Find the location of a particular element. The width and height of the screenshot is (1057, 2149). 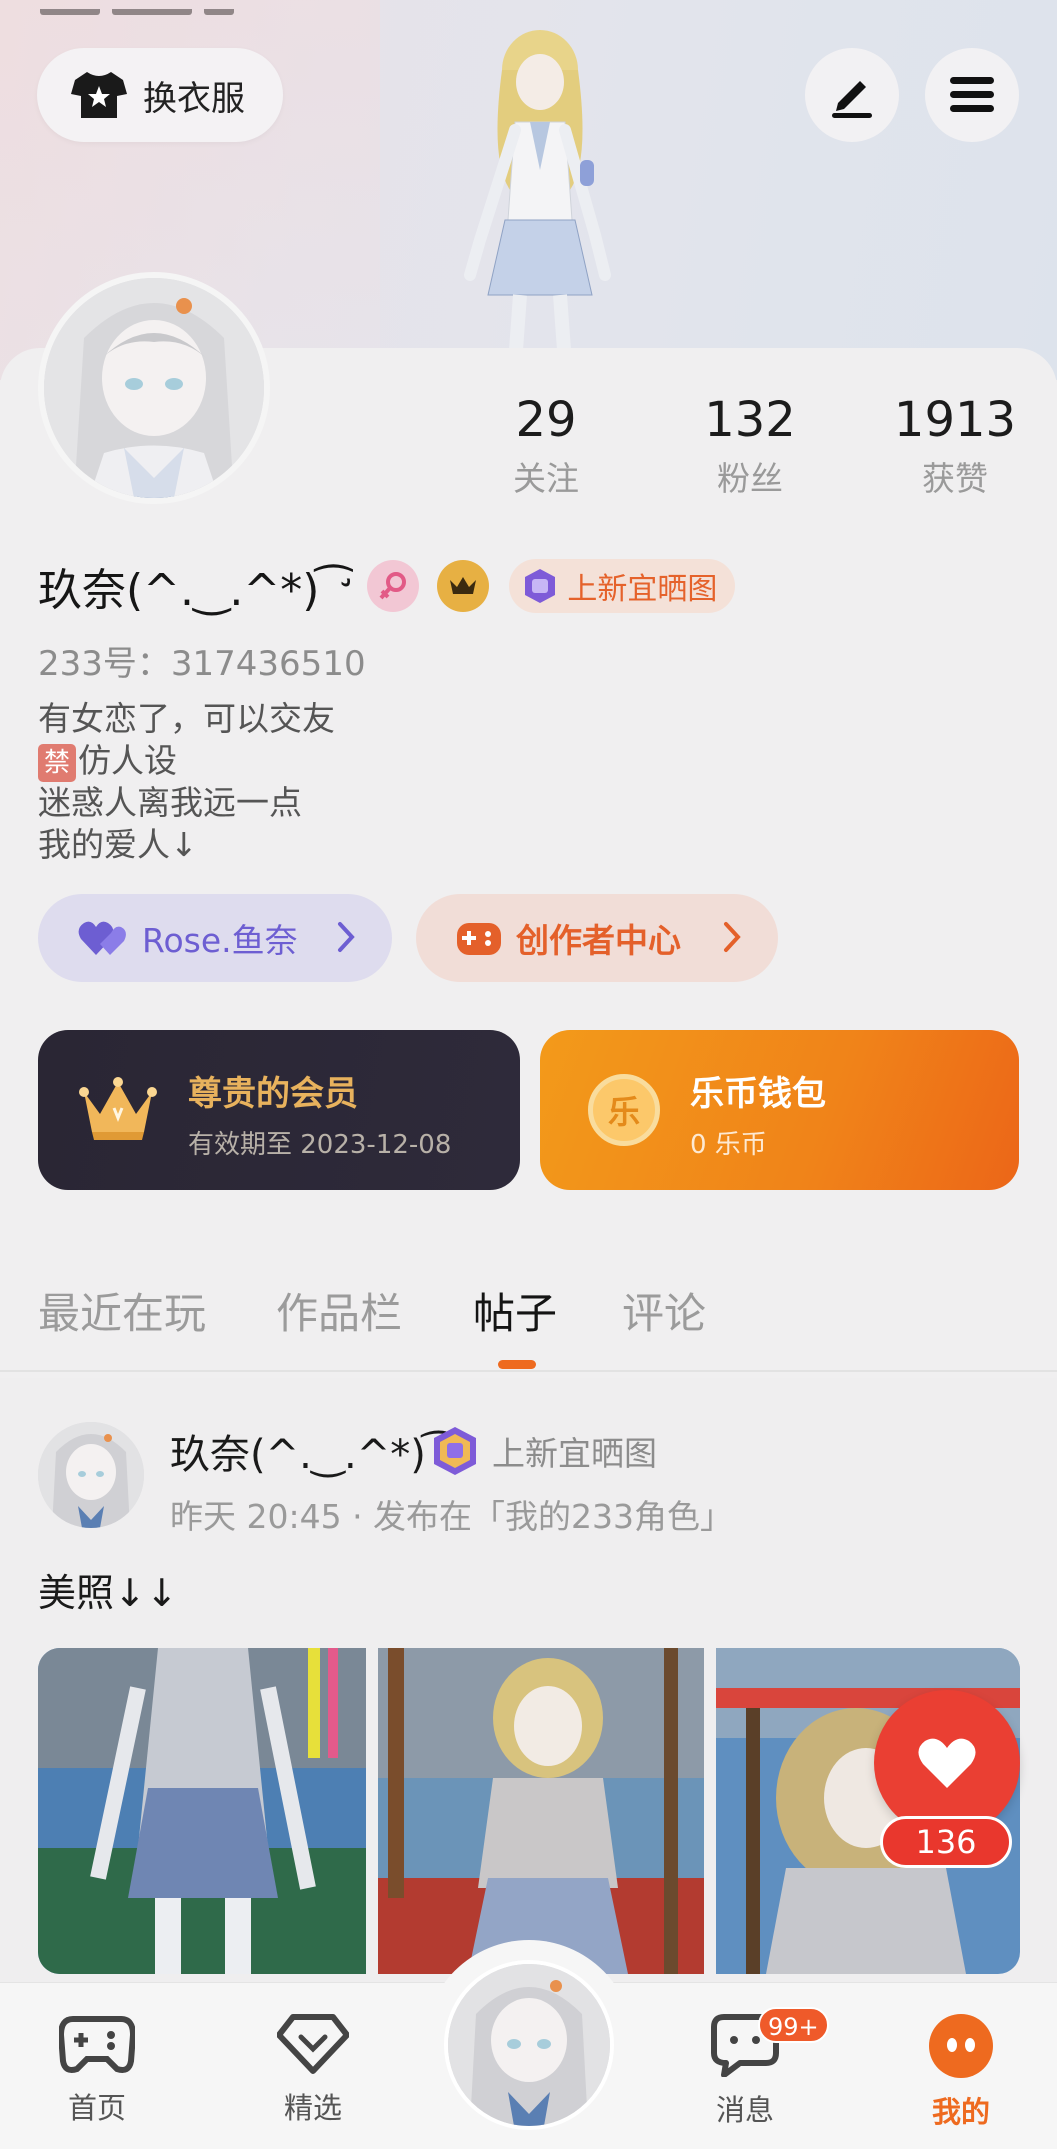

nav-home-label: 首页 is located at coordinates (96, 2108).